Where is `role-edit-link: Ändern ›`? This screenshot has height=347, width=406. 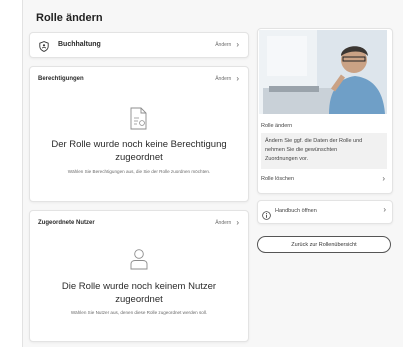
role-edit-link: Ändern › is located at coordinates (227, 44).